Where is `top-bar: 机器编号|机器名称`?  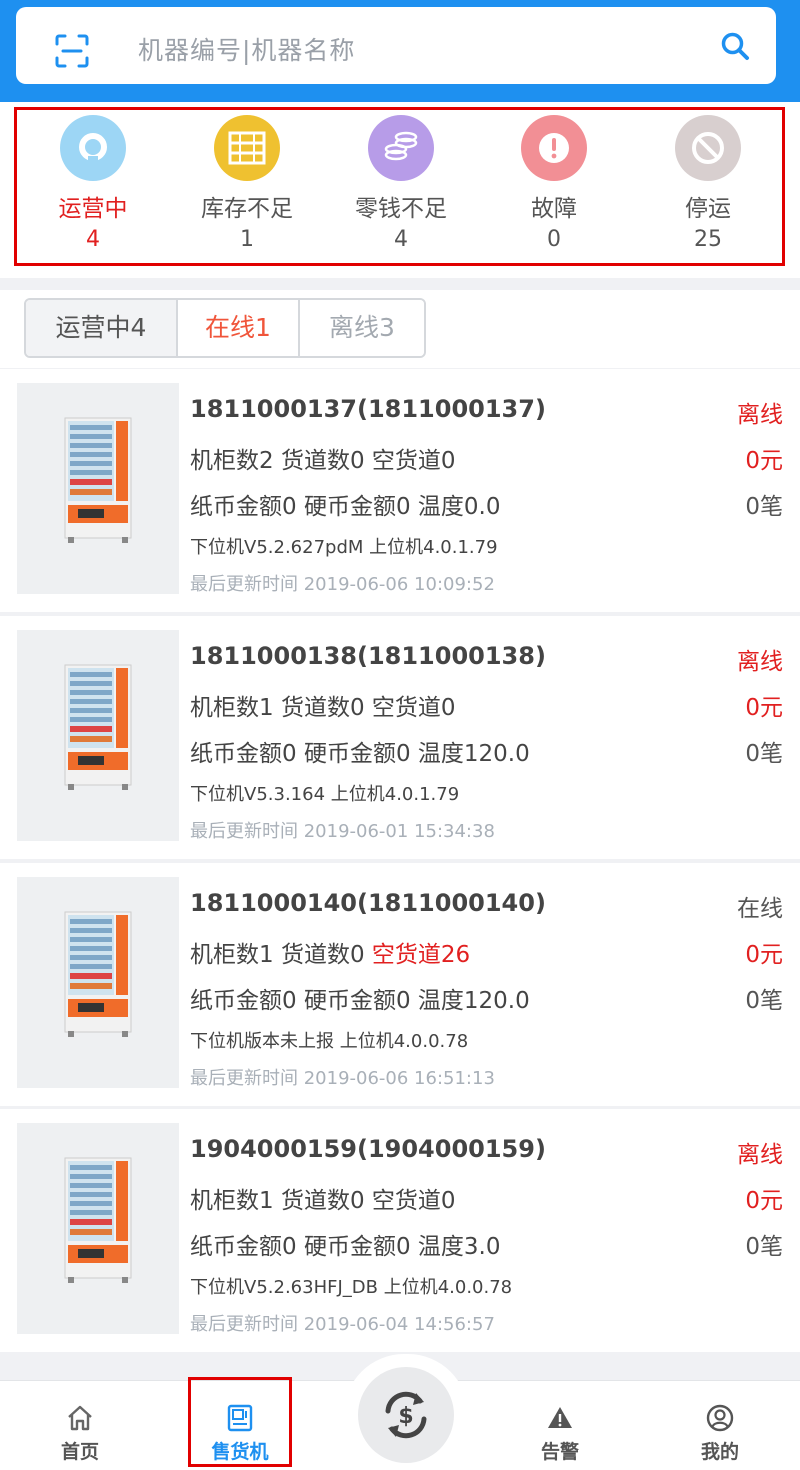
top-bar: 机器编号|机器名称 is located at coordinates (400, 51).